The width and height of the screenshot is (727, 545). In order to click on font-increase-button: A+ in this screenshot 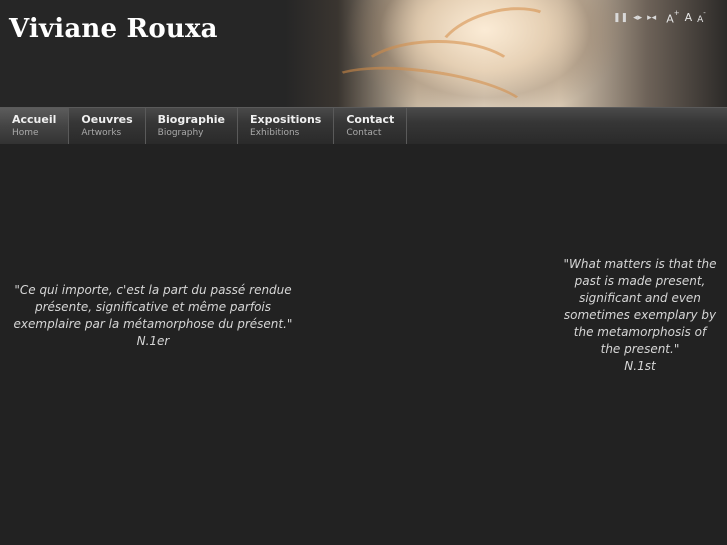, I will do `click(672, 18)`.